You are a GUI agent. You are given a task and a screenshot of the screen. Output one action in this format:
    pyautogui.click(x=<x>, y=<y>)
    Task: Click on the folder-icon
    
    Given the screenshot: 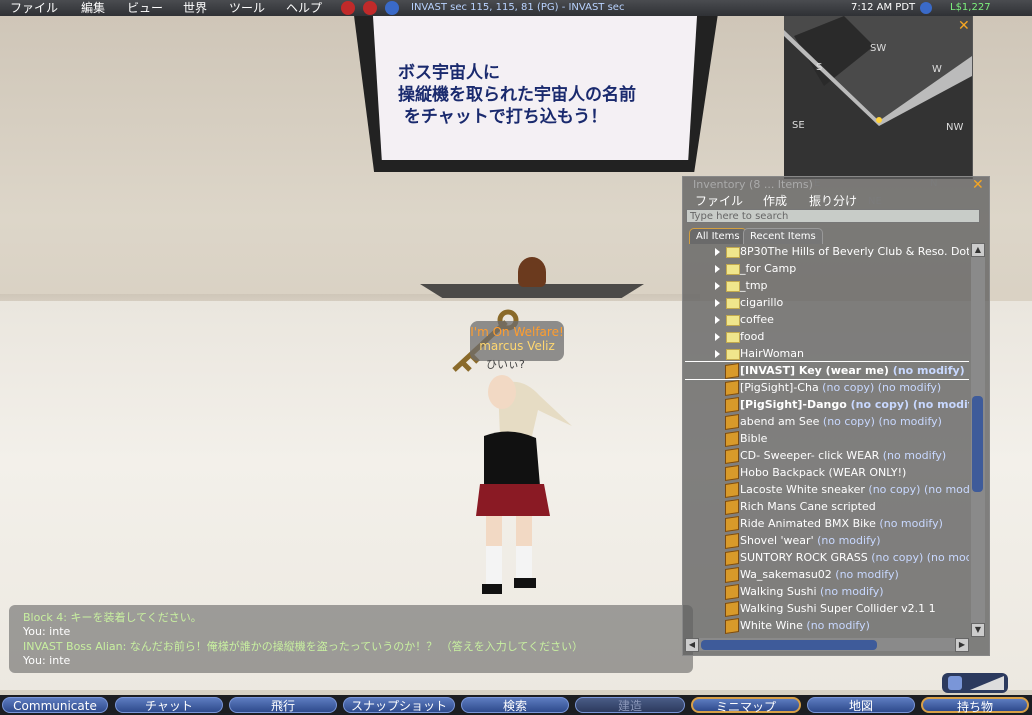 What is the action you would take?
    pyautogui.click(x=733, y=286)
    